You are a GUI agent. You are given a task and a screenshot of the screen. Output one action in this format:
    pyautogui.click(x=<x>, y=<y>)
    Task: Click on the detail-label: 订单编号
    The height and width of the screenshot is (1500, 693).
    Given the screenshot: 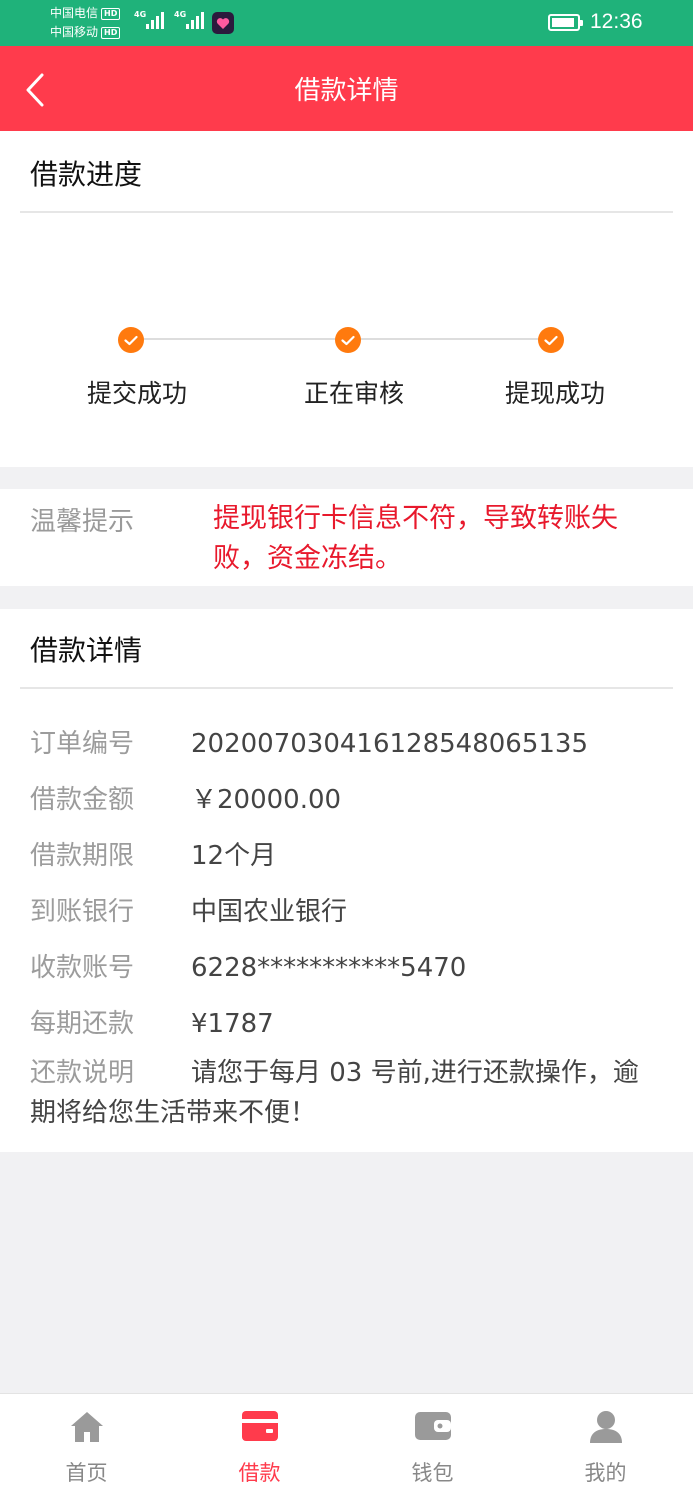 What is the action you would take?
    pyautogui.click(x=82, y=744)
    